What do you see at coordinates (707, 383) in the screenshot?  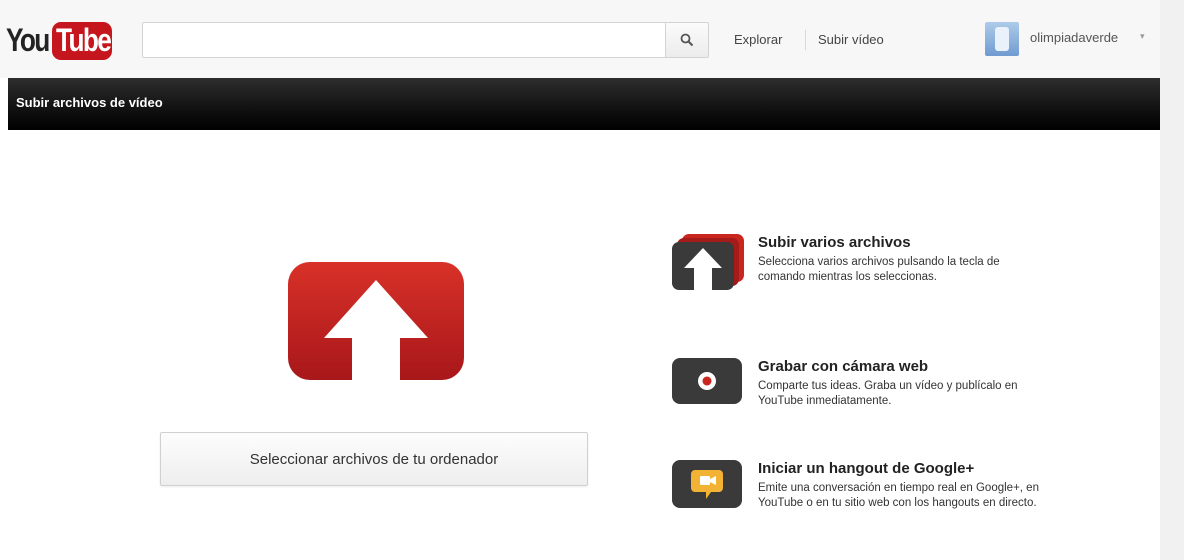 I see `webcam-record-icon` at bounding box center [707, 383].